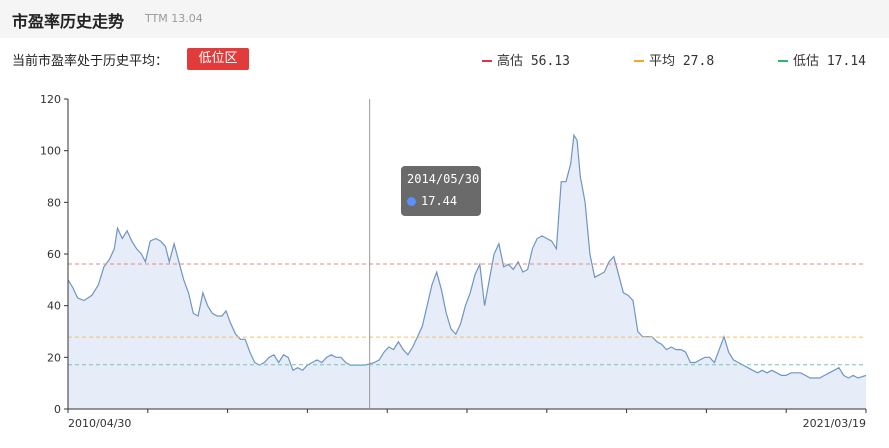  What do you see at coordinates (54, 202) in the screenshot?
I see `y-tick-label: 80` at bounding box center [54, 202].